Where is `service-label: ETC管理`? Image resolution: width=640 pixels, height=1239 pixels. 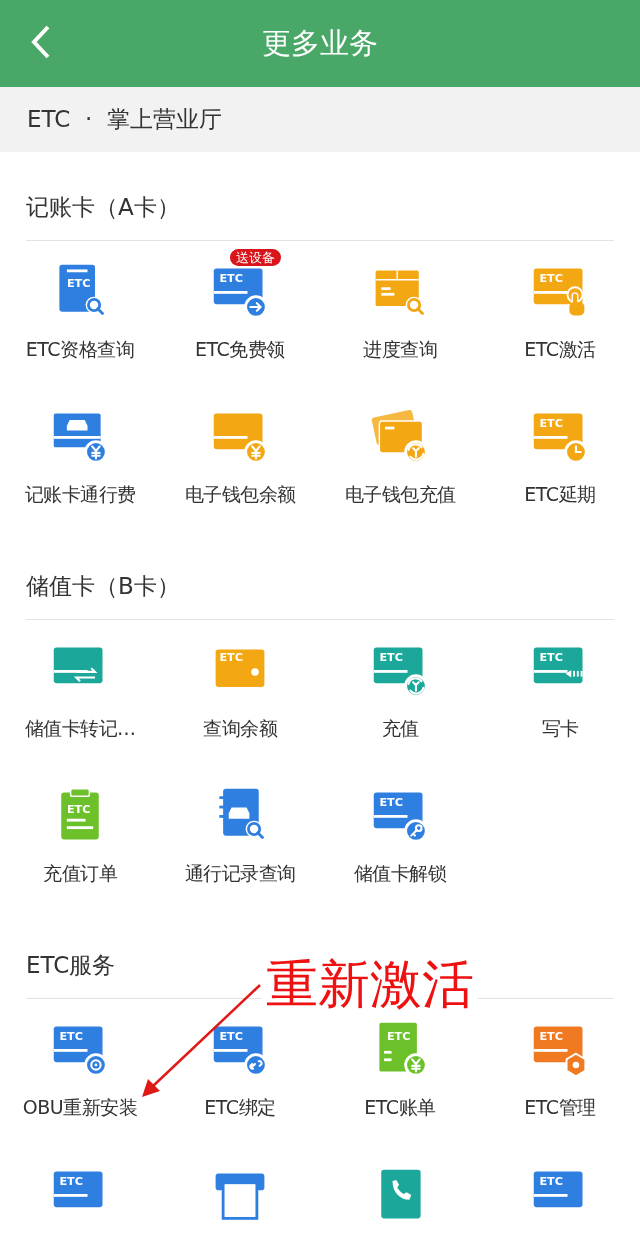
service-label: ETC管理 is located at coordinates (560, 1107).